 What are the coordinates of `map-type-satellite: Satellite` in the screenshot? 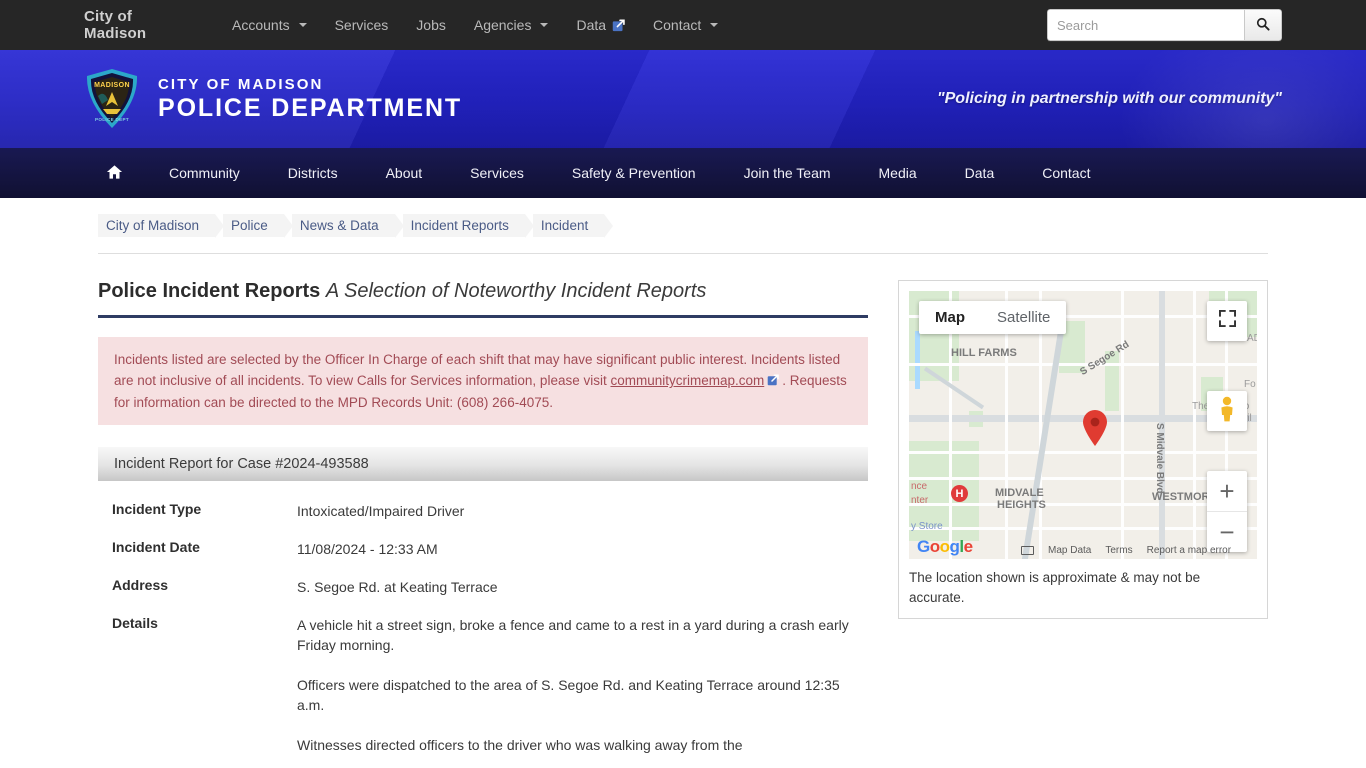 It's located at (1023, 317).